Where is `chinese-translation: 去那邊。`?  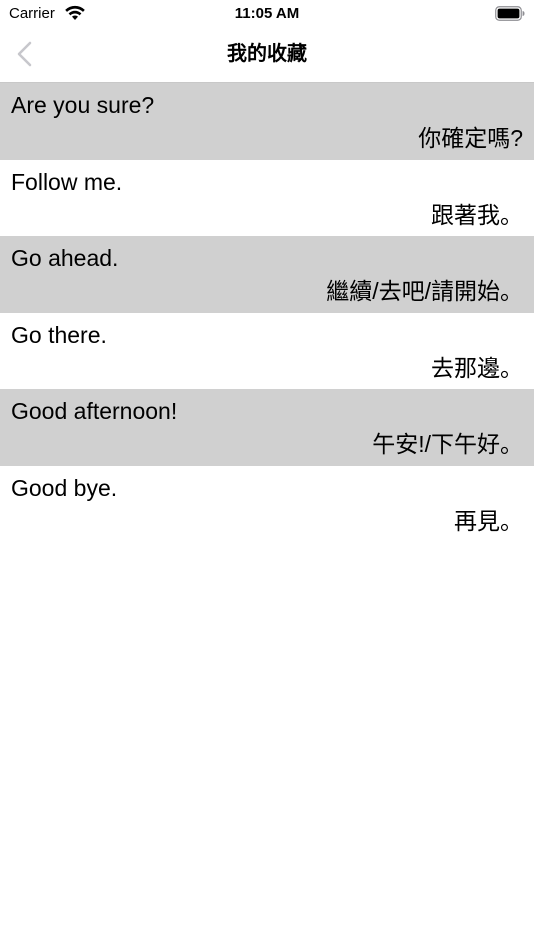 chinese-translation: 去那邊。 is located at coordinates (477, 367).